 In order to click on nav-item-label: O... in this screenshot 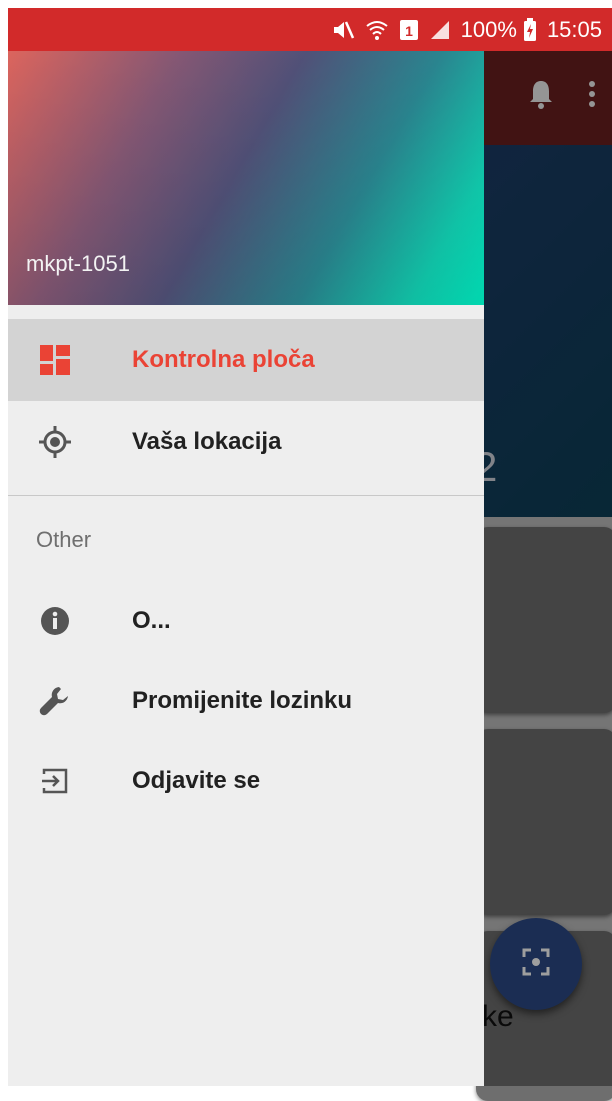, I will do `click(151, 620)`.